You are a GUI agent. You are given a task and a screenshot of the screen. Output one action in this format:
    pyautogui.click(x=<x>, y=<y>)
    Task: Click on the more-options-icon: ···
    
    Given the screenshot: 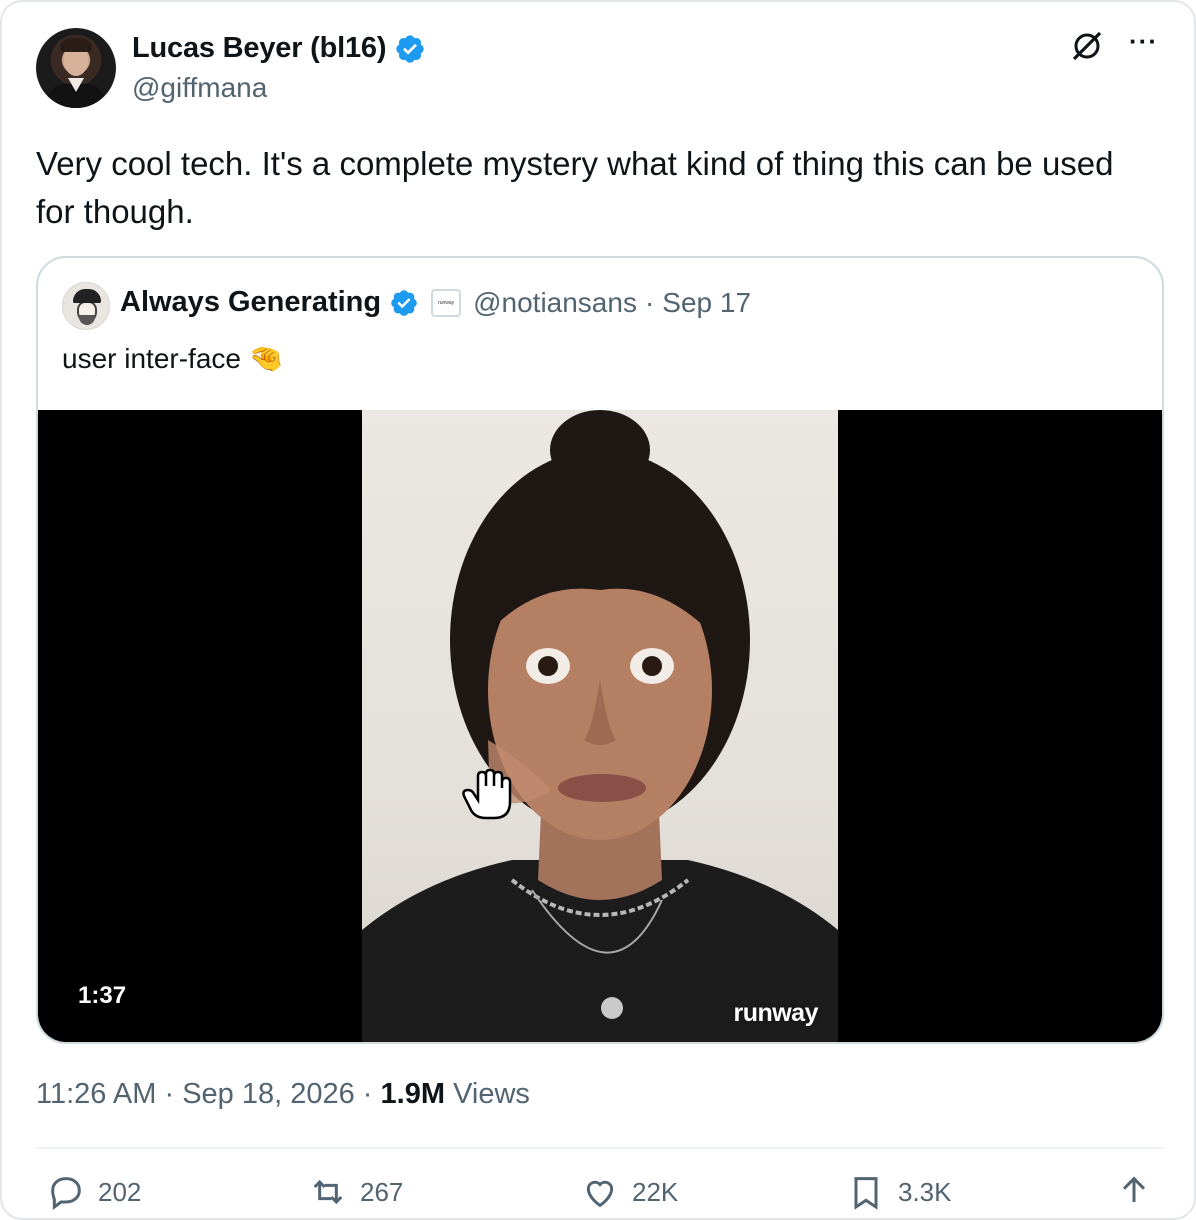 What is the action you would take?
    pyautogui.click(x=1143, y=41)
    